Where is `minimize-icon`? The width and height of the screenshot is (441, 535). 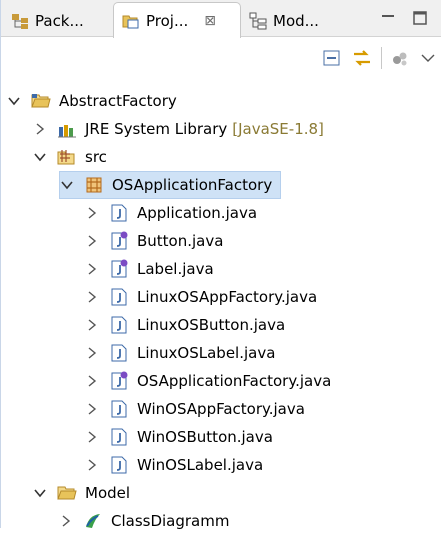 minimize-icon is located at coordinates (388, 18).